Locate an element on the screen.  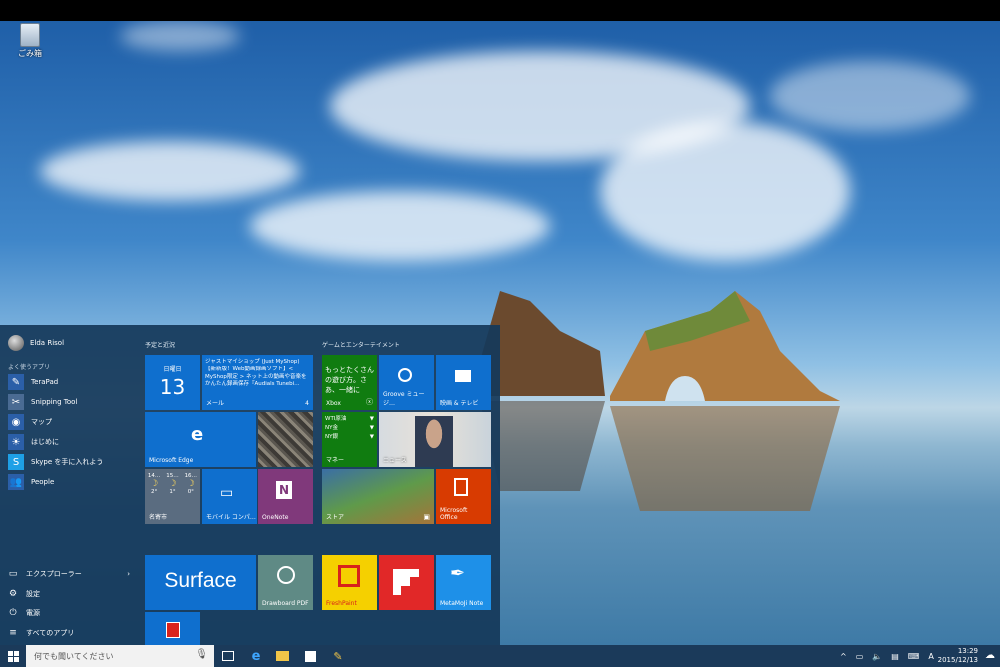
drawboard-icon is located at coordinates (286, 575).